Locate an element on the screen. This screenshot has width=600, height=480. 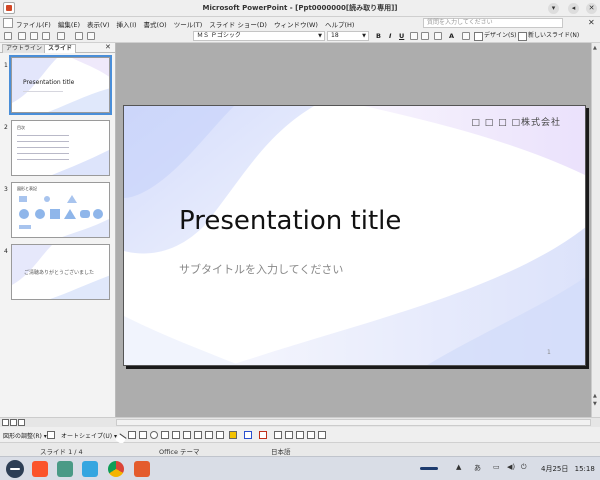
scroll-prev-icon: ▲ is located at coordinates (595, 396).